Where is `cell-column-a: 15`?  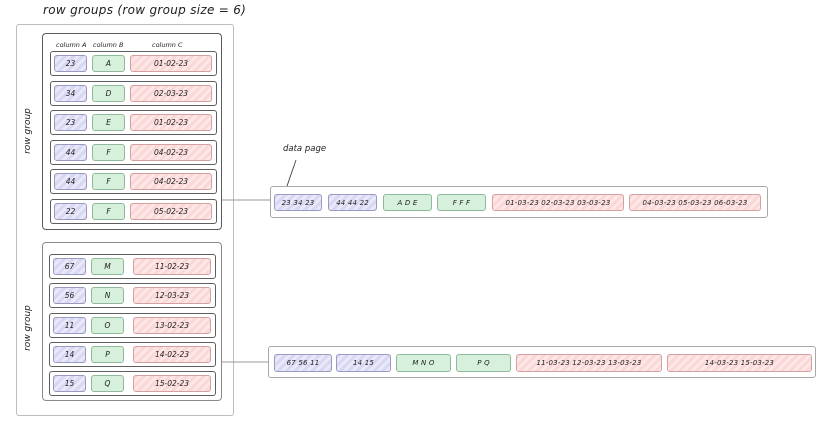
cell-column-a: 15 is located at coordinates (69, 384).